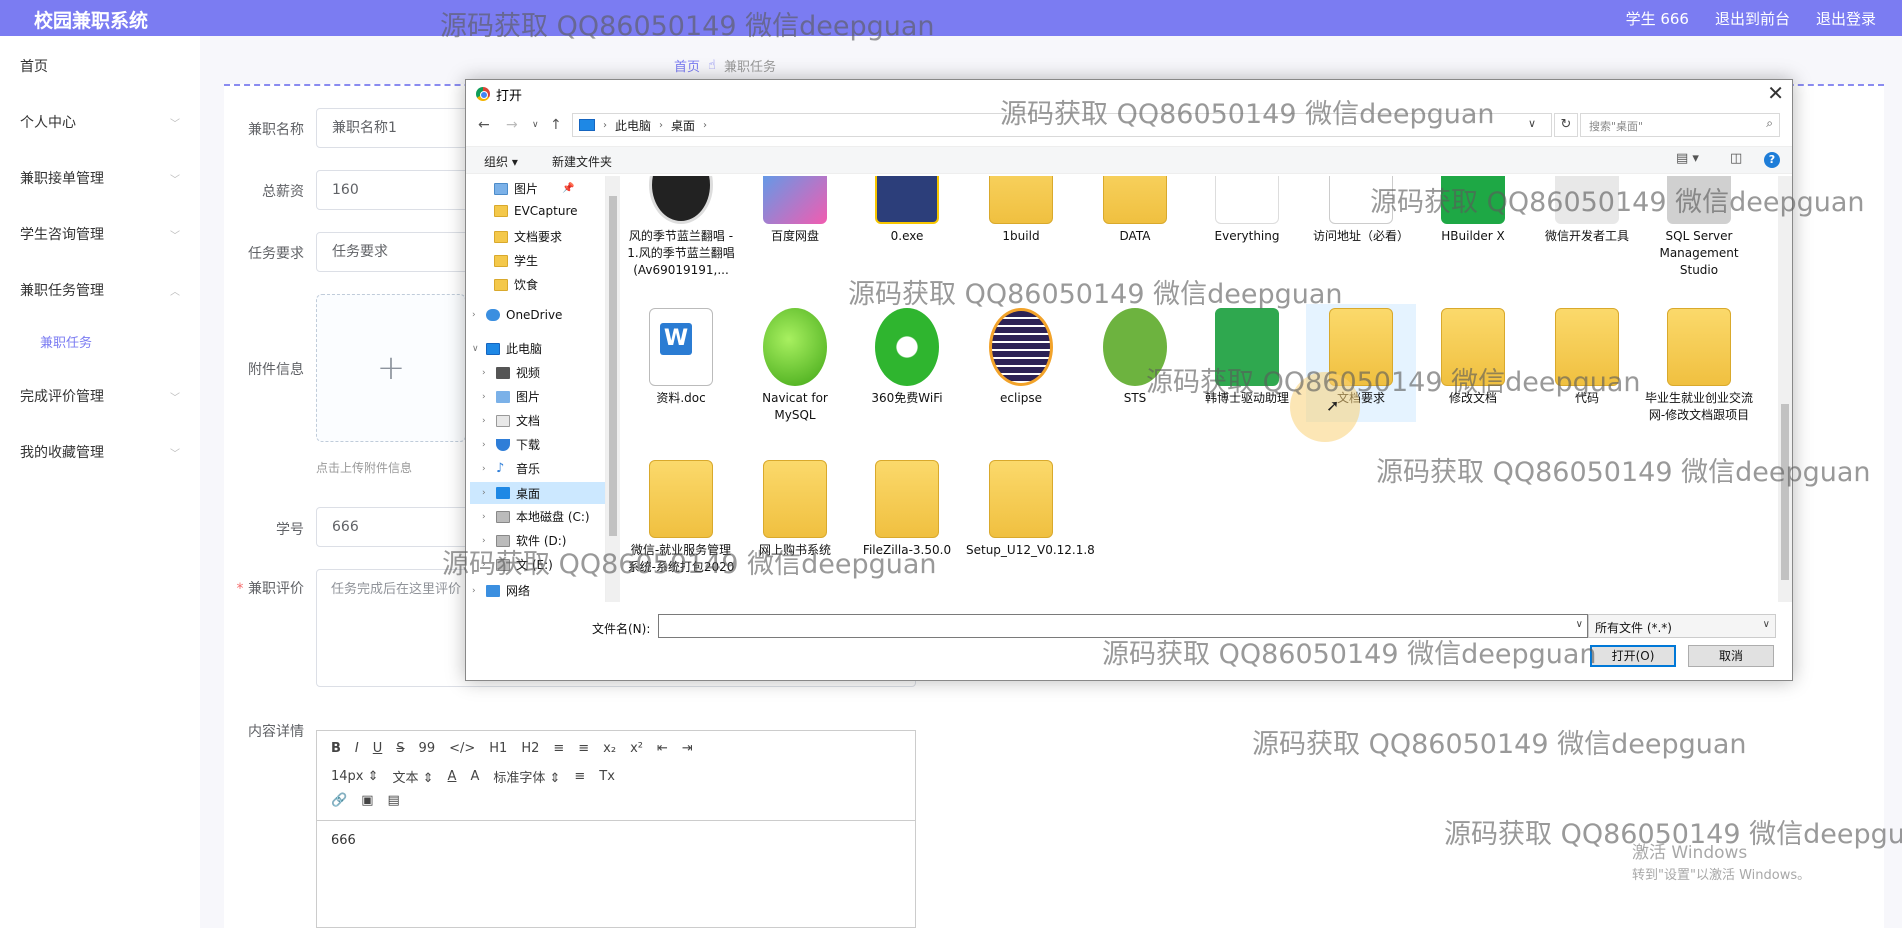 The width and height of the screenshot is (1902, 928). What do you see at coordinates (529, 211) in the screenshot?
I see `tree-item: EVCapture` at bounding box center [529, 211].